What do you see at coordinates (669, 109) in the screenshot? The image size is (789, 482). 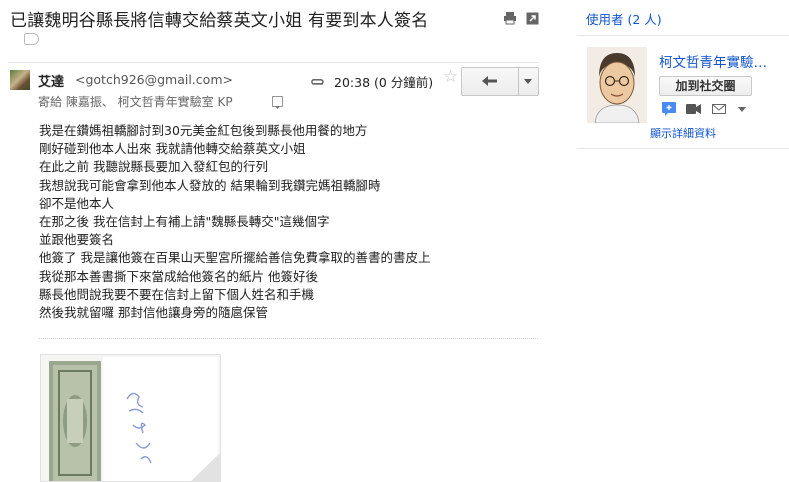 I see `chat-icon` at bounding box center [669, 109].